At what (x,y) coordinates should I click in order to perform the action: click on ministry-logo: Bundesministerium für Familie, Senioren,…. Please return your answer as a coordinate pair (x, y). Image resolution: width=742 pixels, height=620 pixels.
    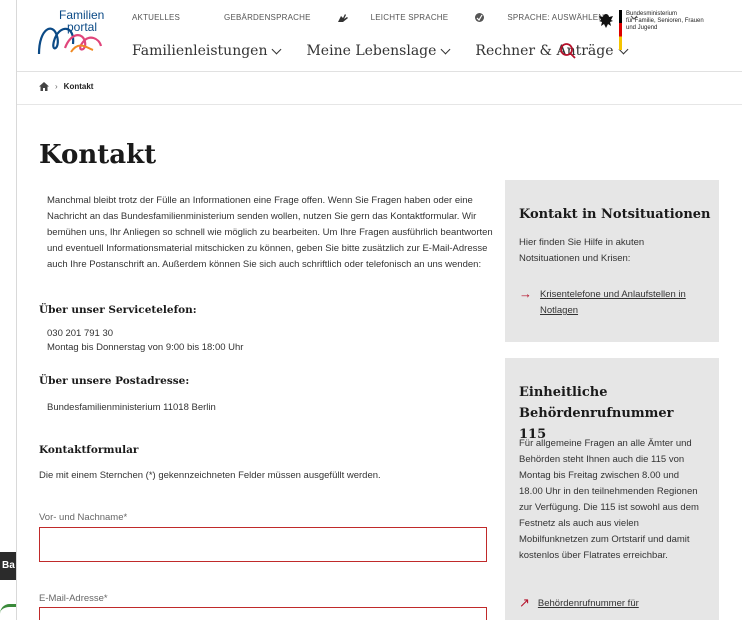
    Looking at the image, I should click on (667, 30).